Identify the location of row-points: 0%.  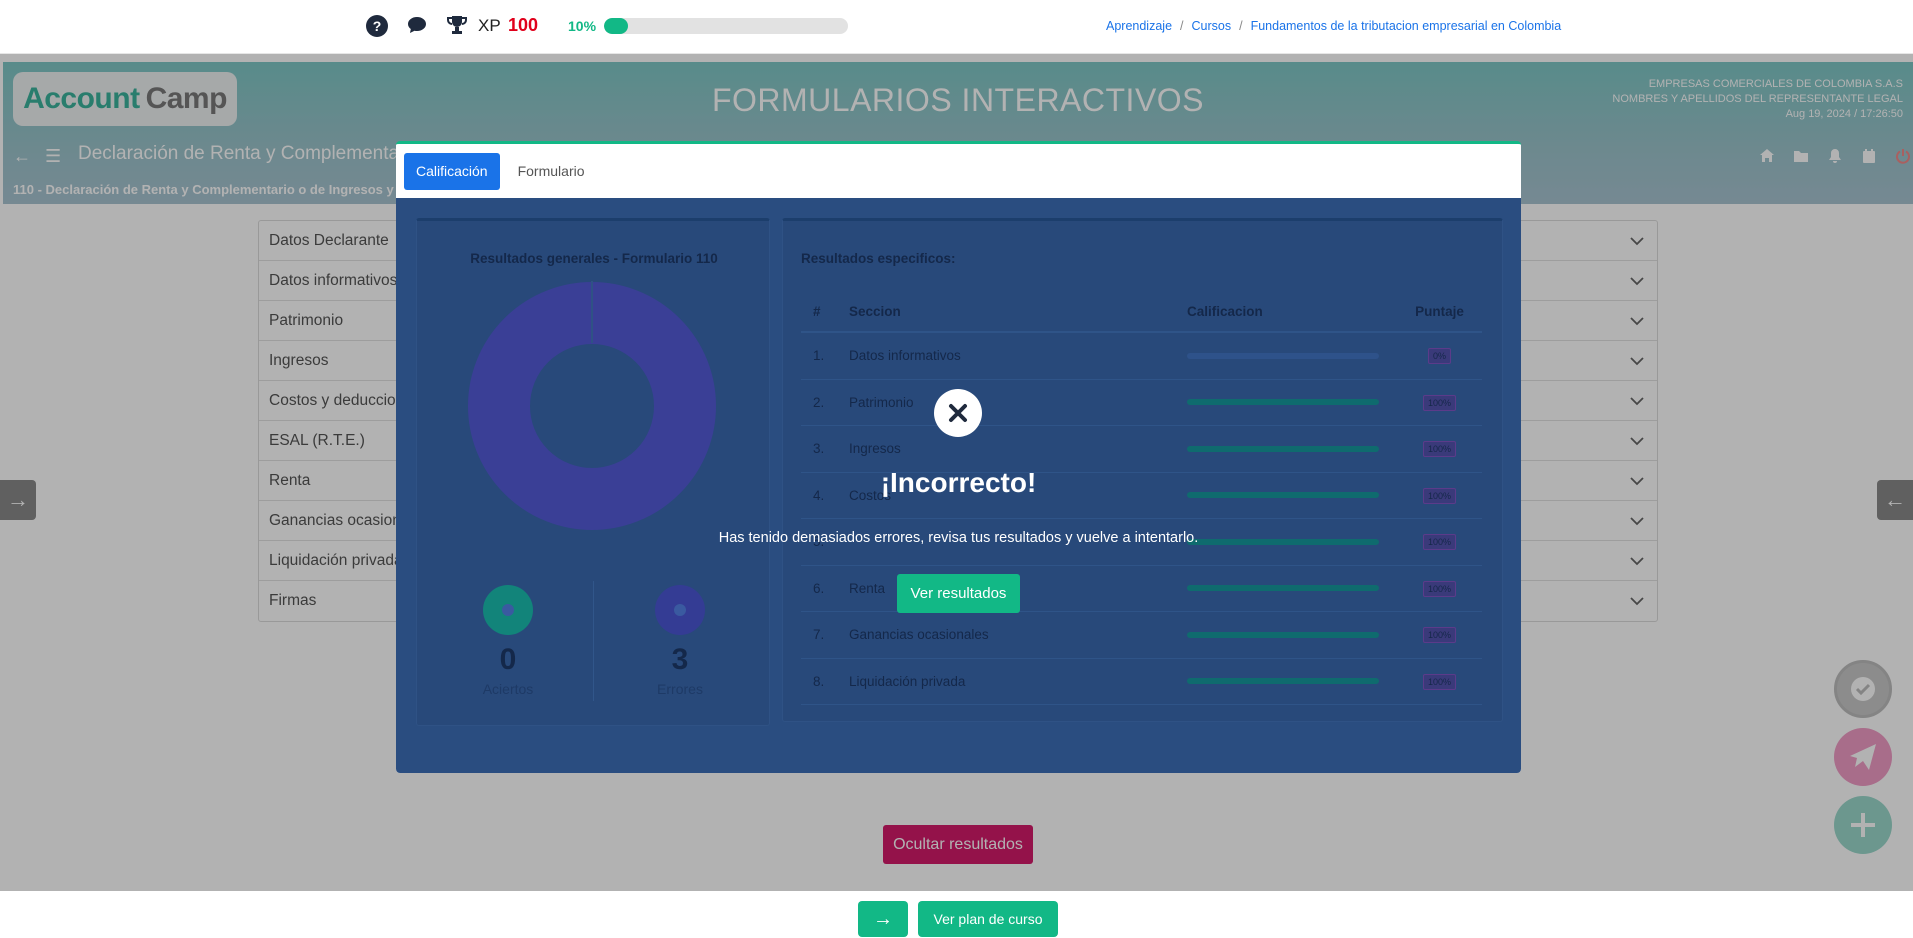
(1439, 356).